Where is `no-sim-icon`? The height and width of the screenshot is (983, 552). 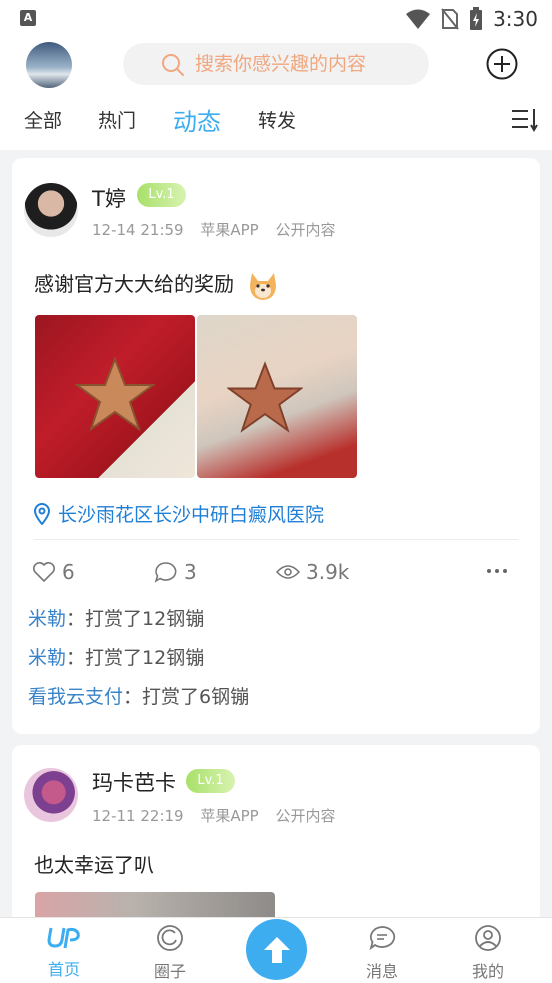 no-sim-icon is located at coordinates (450, 19).